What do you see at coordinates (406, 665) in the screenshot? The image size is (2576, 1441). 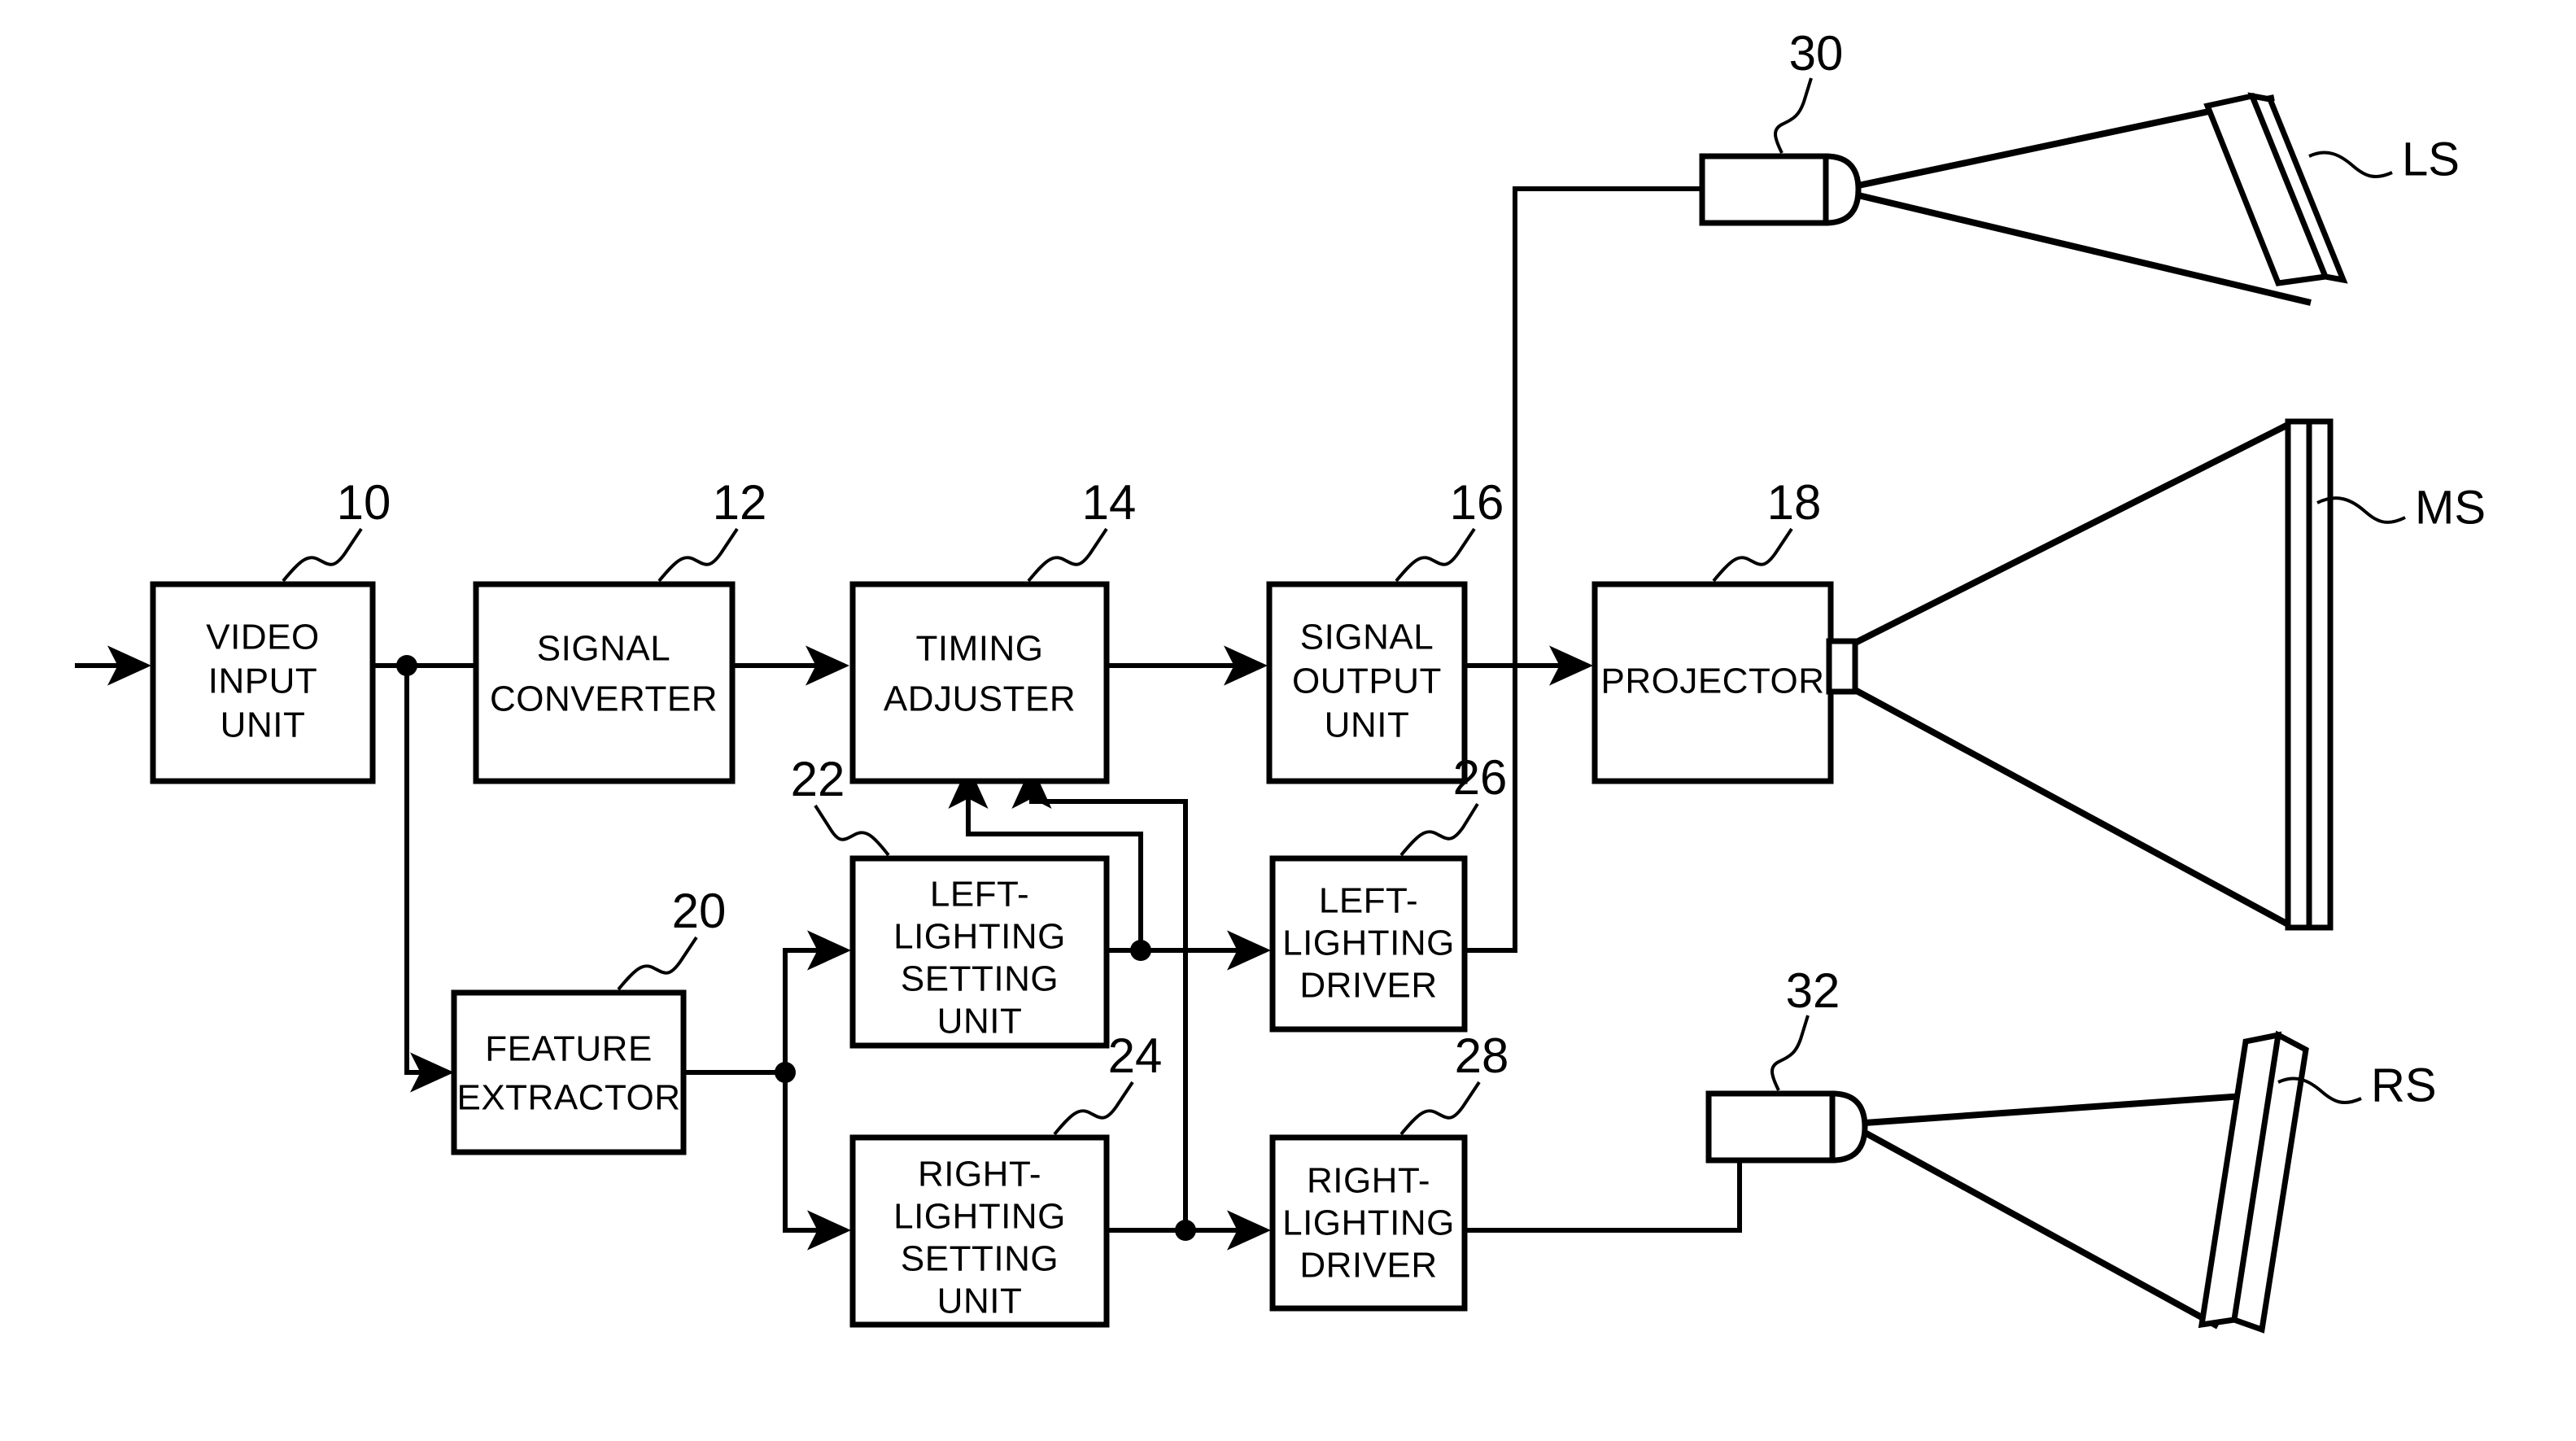 I see `junction-dot-video-input` at bounding box center [406, 665].